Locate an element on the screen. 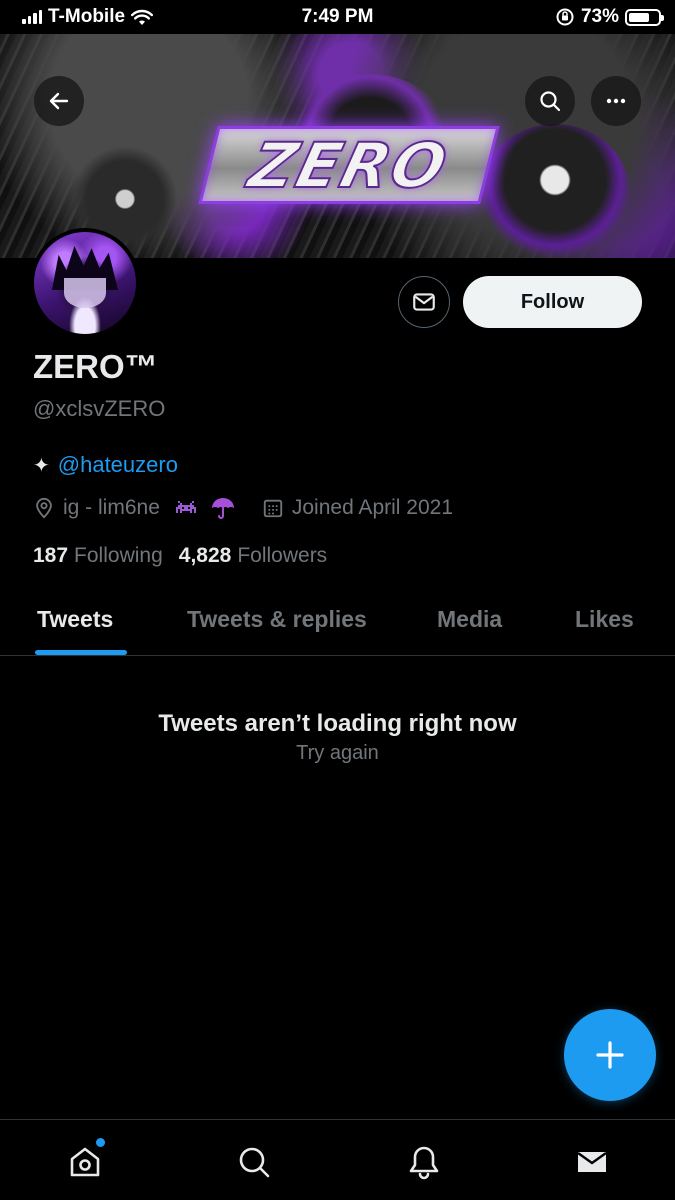 The width and height of the screenshot is (675, 1200). tab-tweets: Tweets is located at coordinates (75, 619).